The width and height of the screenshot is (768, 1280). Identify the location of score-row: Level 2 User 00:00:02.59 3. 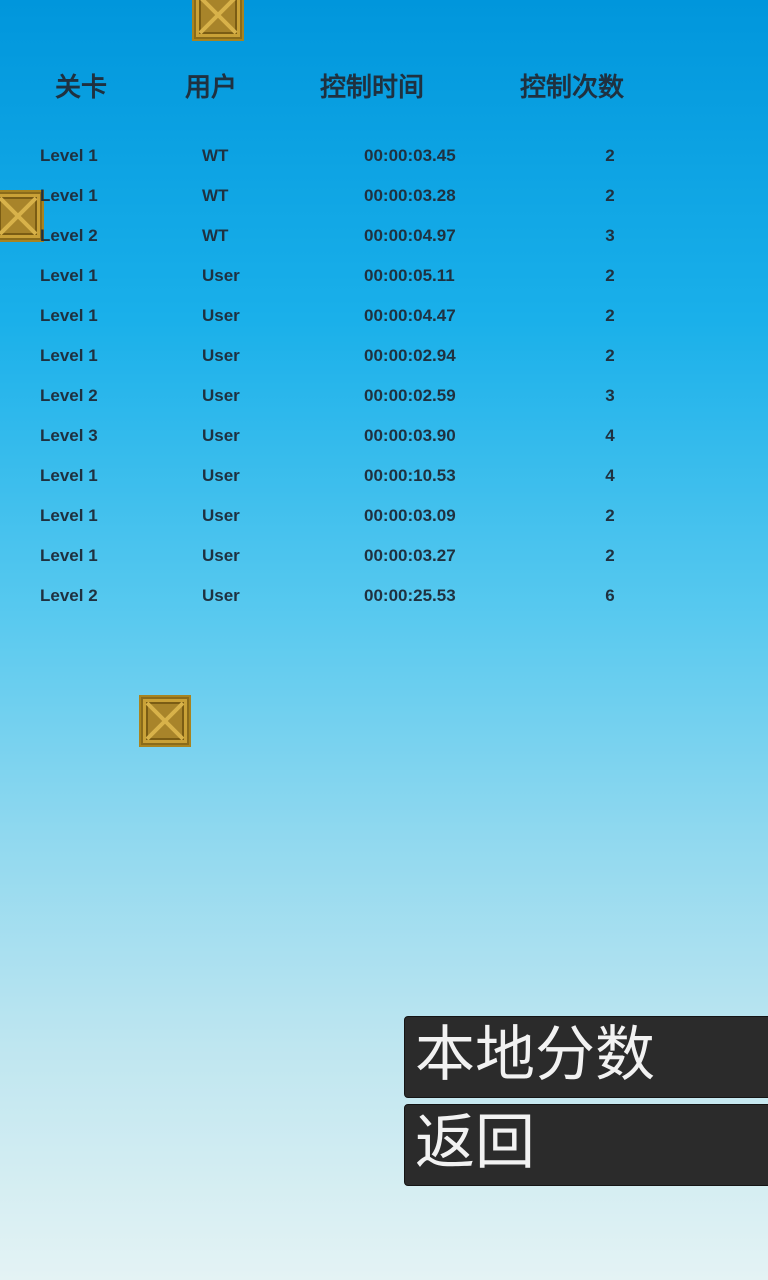
(384, 396).